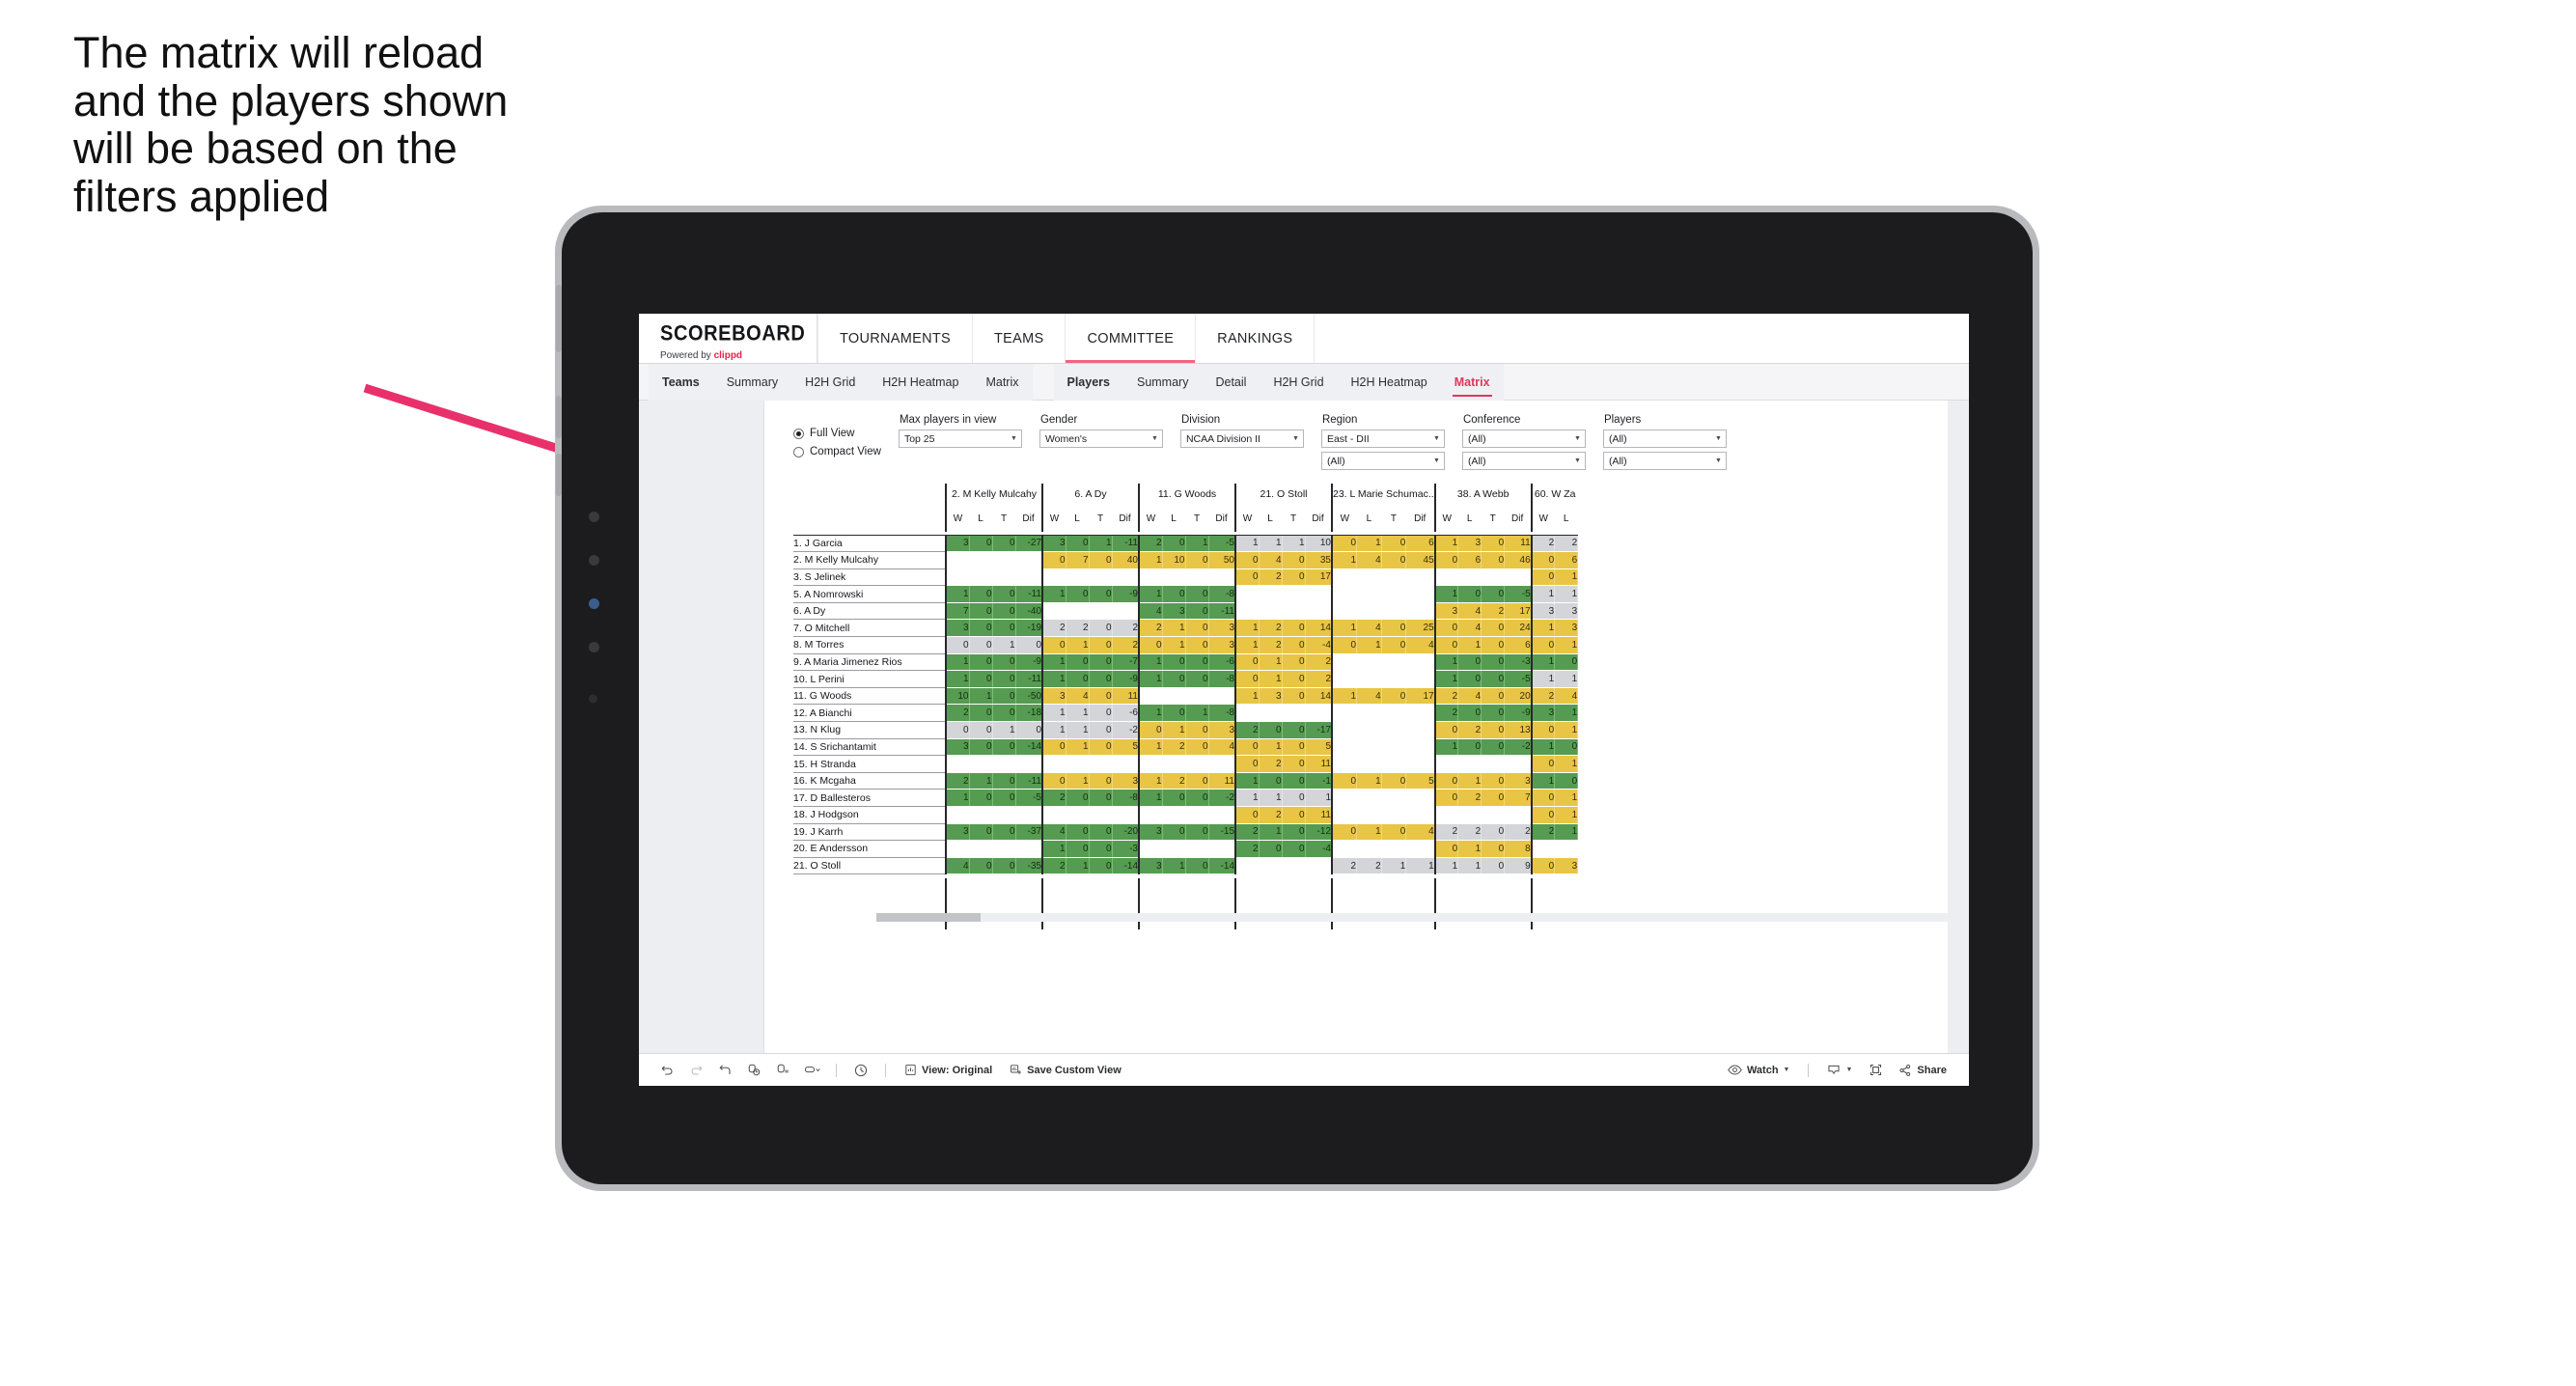 The width and height of the screenshot is (2576, 1386). I want to click on matrix-row-label: 19. J Karrh, so click(869, 833).